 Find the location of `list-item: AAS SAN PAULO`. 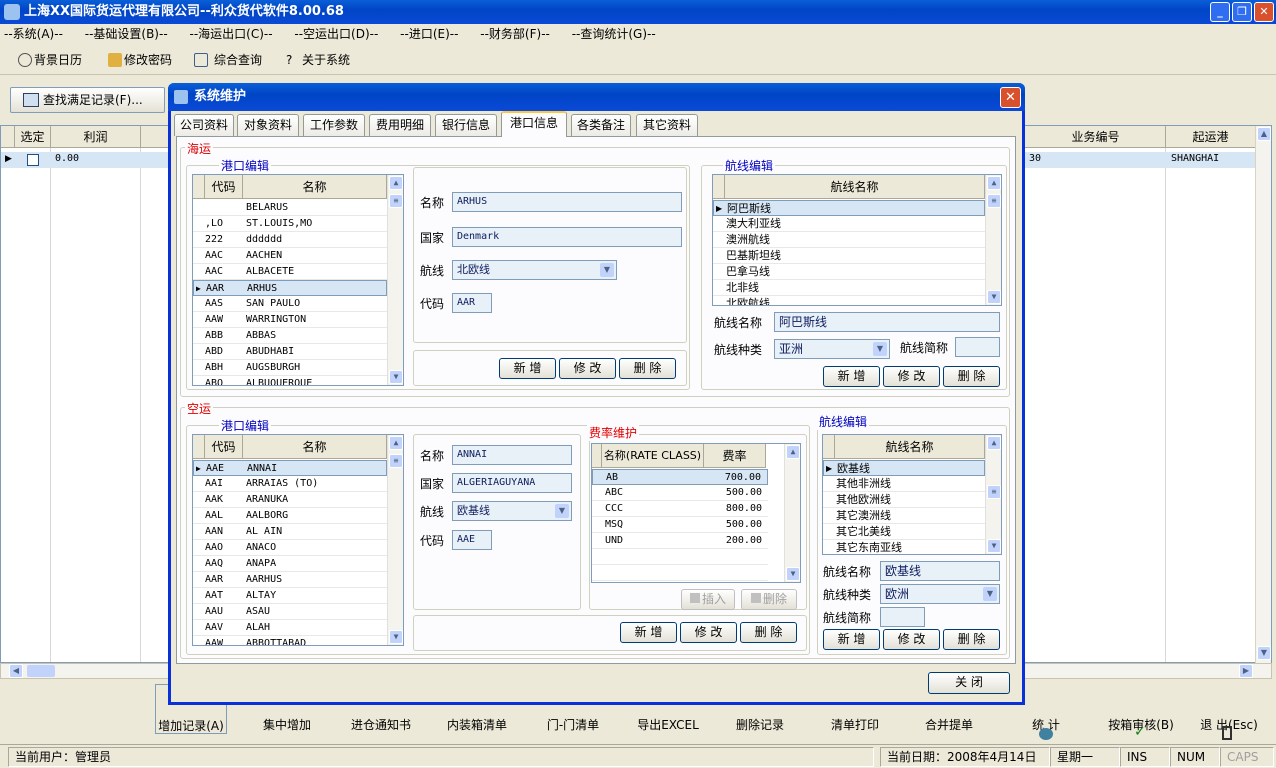

list-item: AAS SAN PAULO is located at coordinates (290, 304).